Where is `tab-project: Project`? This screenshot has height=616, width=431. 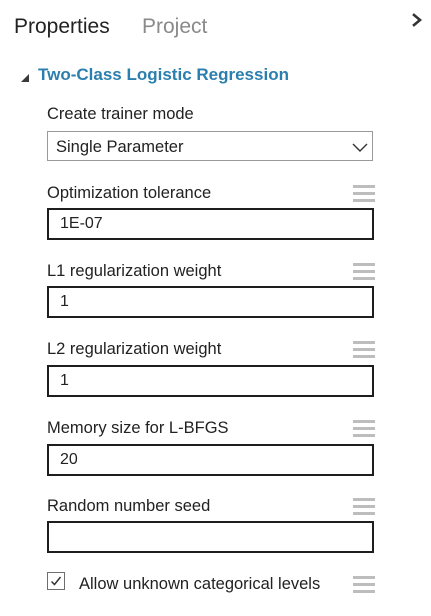 tab-project: Project is located at coordinates (174, 27).